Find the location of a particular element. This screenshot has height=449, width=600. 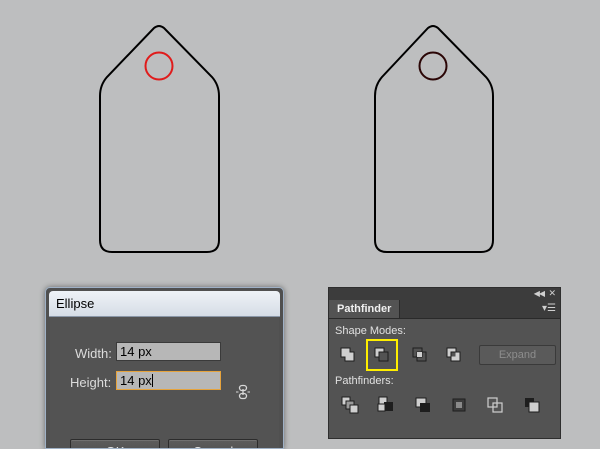

height-value: 14 px is located at coordinates (136, 380).